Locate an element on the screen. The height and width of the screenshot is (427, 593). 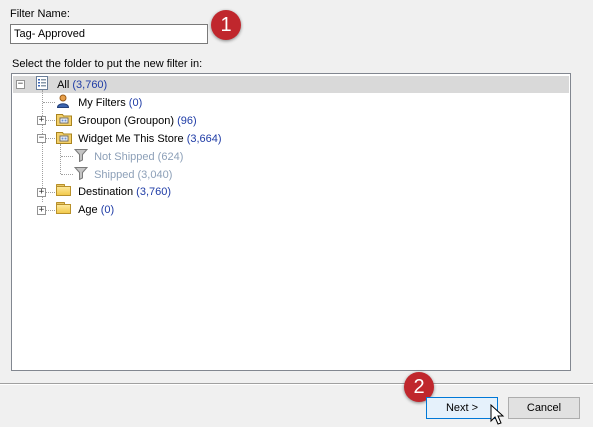
tree-node-widget-me-this-store: Widget Me This Store (3,664) is located at coordinates (139, 138).